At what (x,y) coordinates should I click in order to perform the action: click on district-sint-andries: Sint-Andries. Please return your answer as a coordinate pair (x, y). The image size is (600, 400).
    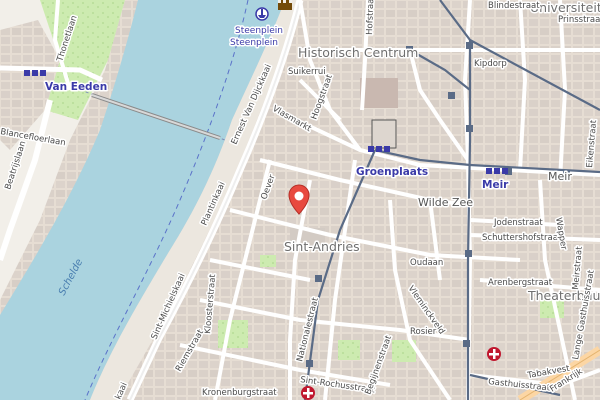
    Looking at the image, I should click on (322, 246).